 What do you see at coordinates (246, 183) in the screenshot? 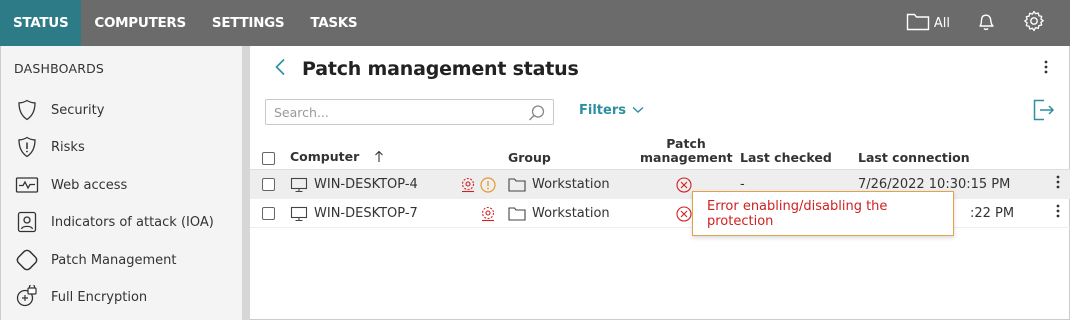
I see `sidebar-scrollbar` at bounding box center [246, 183].